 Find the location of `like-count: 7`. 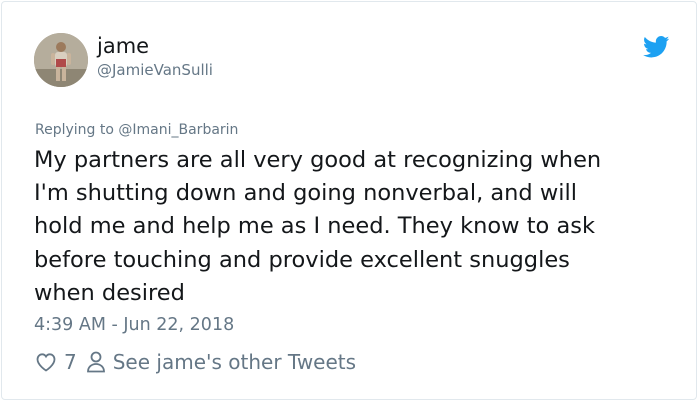

like-count: 7 is located at coordinates (70, 362).